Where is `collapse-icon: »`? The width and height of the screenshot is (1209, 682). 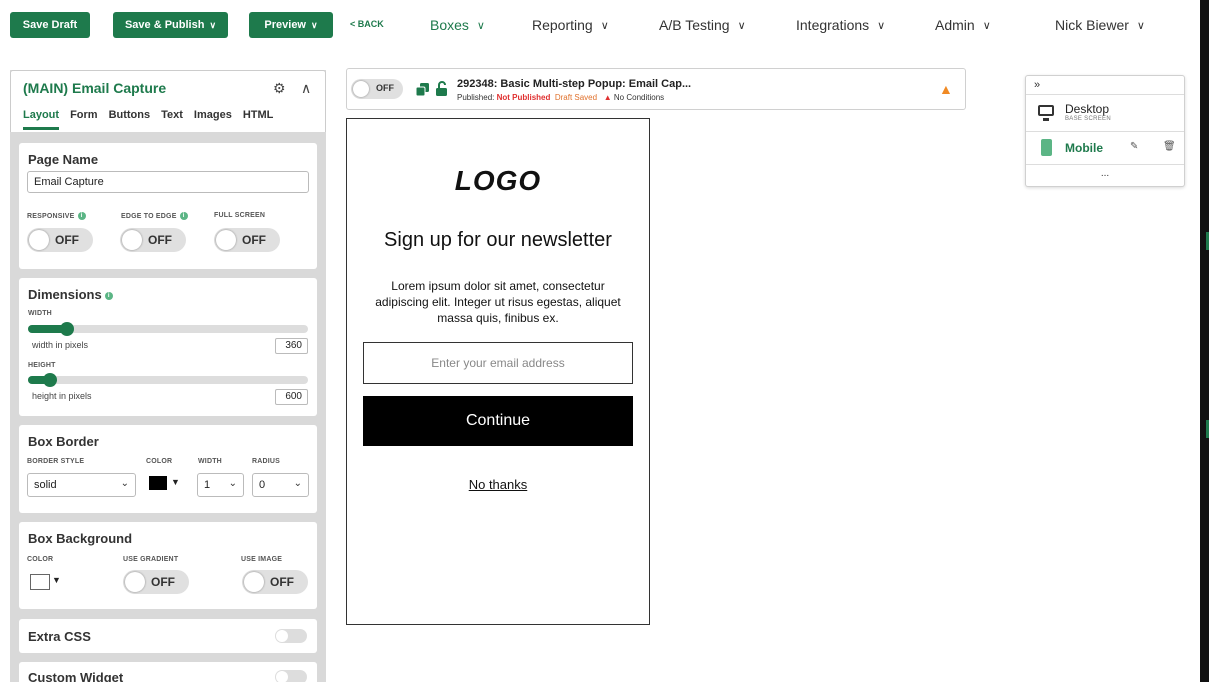
collapse-icon: » is located at coordinates (1037, 85).